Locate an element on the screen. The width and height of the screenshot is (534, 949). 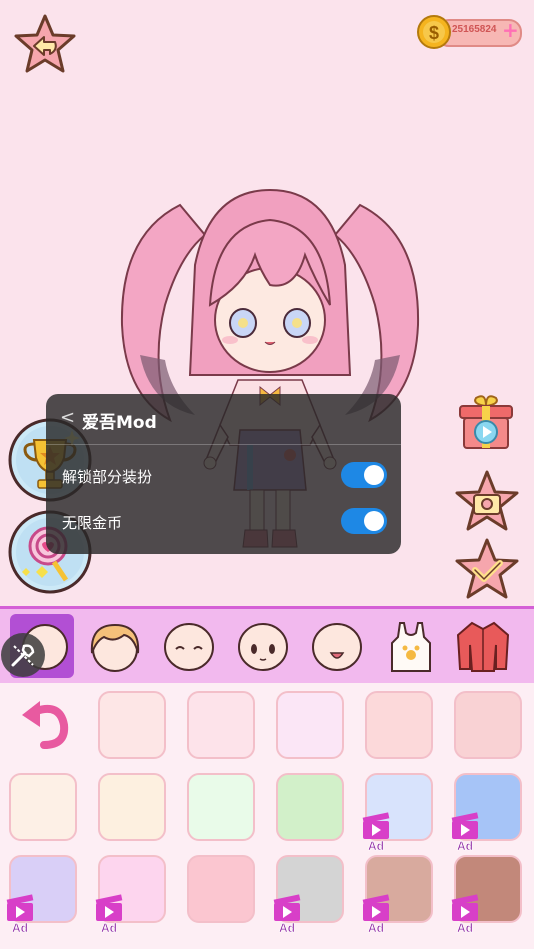
mod-option-label: 无限金币 is located at coordinates (92, 523).